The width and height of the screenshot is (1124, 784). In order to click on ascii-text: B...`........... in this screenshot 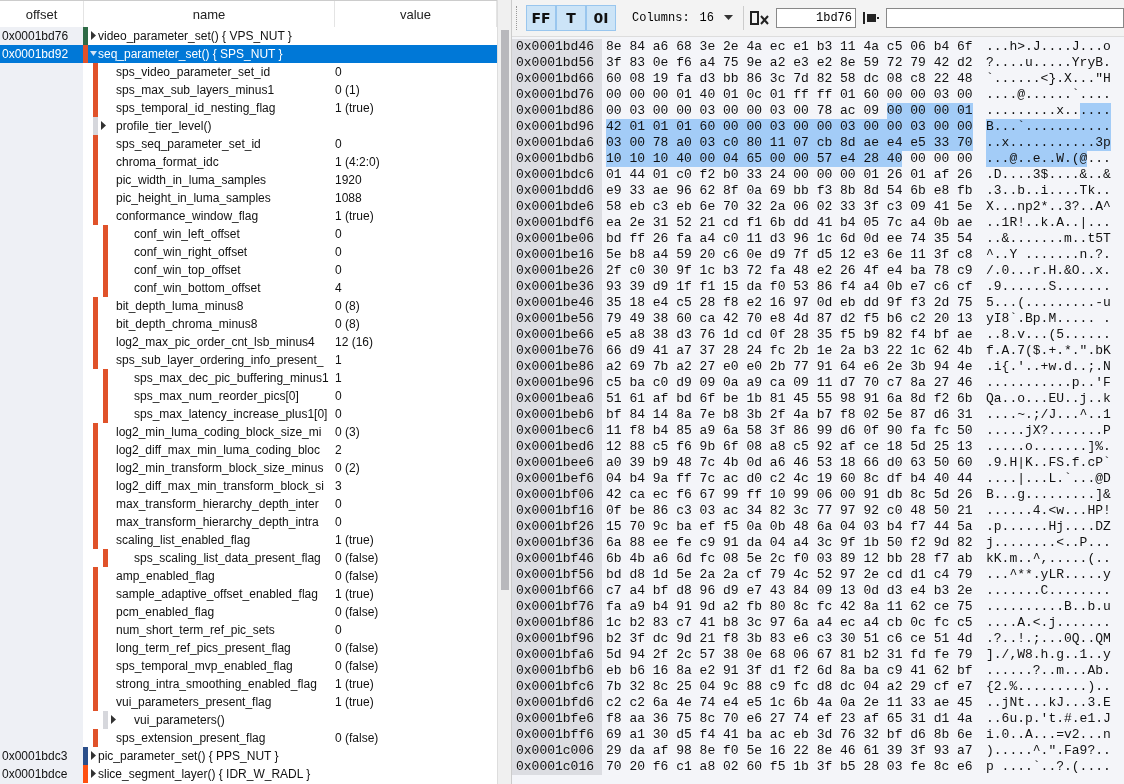, I will do `click(1048, 127)`.